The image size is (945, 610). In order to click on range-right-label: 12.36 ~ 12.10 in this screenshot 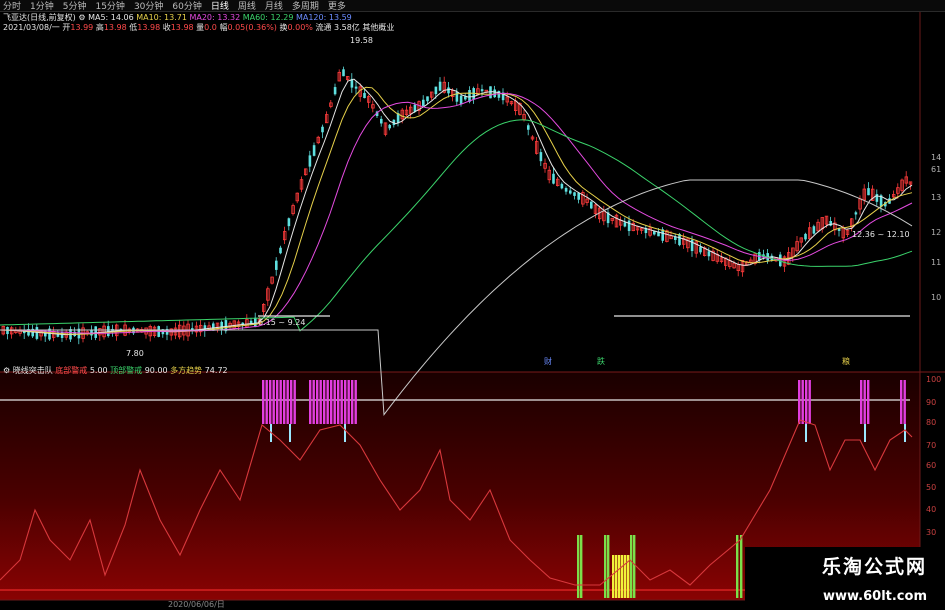, I will do `click(881, 234)`.